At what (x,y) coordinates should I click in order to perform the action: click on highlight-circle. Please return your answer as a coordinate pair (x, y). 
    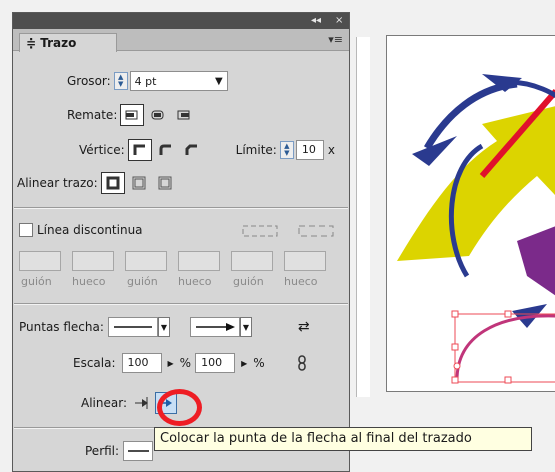
    Looking at the image, I should click on (179, 407).